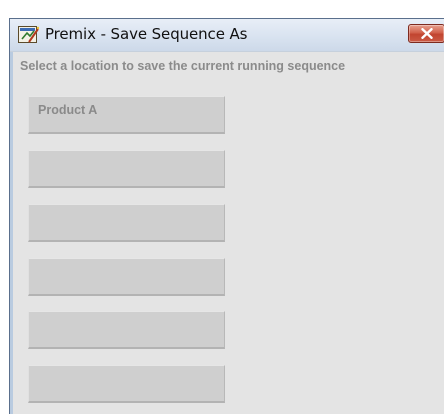 The height and width of the screenshot is (414, 444). I want to click on window-title: Premix - Save Sequence As, so click(146, 34).